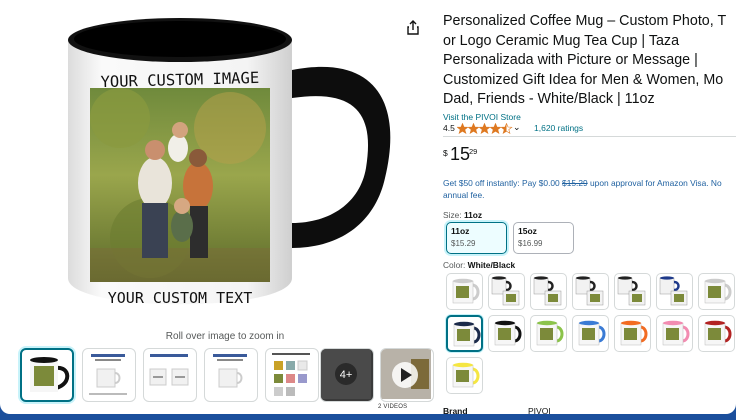 Image resolution: width=736 pixels, height=420 pixels. What do you see at coordinates (455, 410) in the screenshot?
I see `brand-key: Brand` at bounding box center [455, 410].